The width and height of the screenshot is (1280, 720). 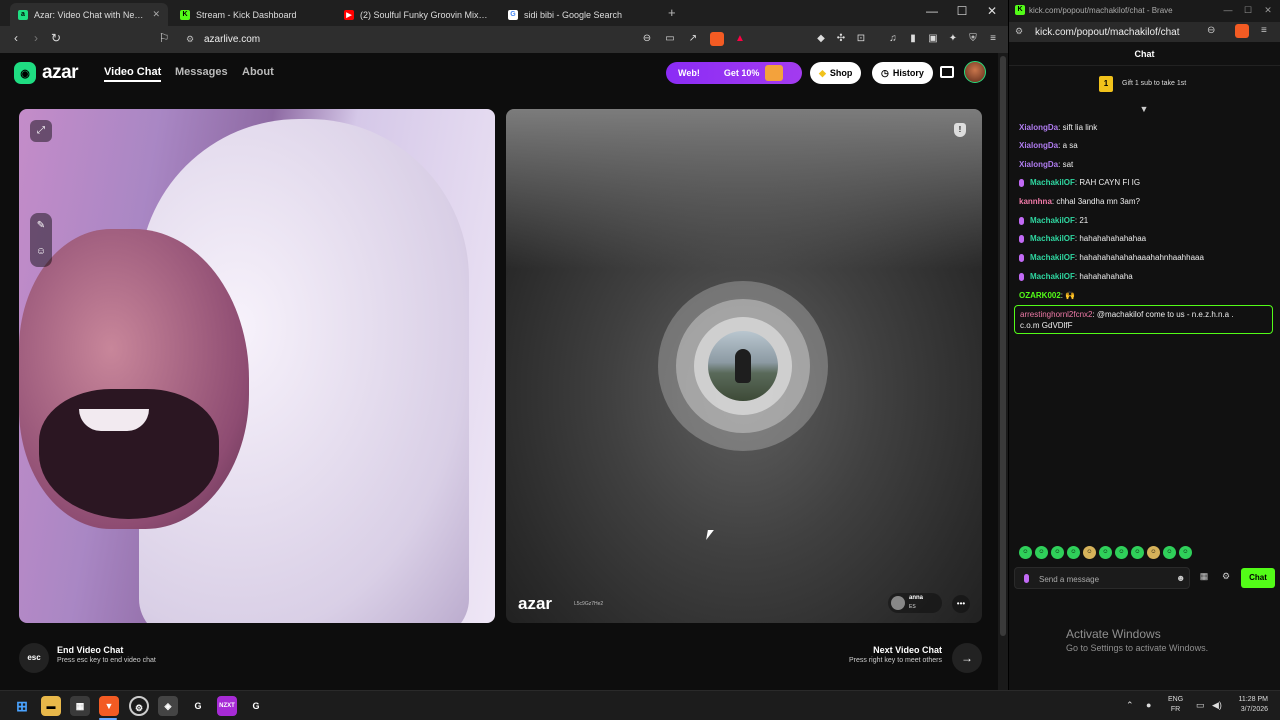 I want to click on language-indicator: ENG FR, so click(x=1175, y=705).